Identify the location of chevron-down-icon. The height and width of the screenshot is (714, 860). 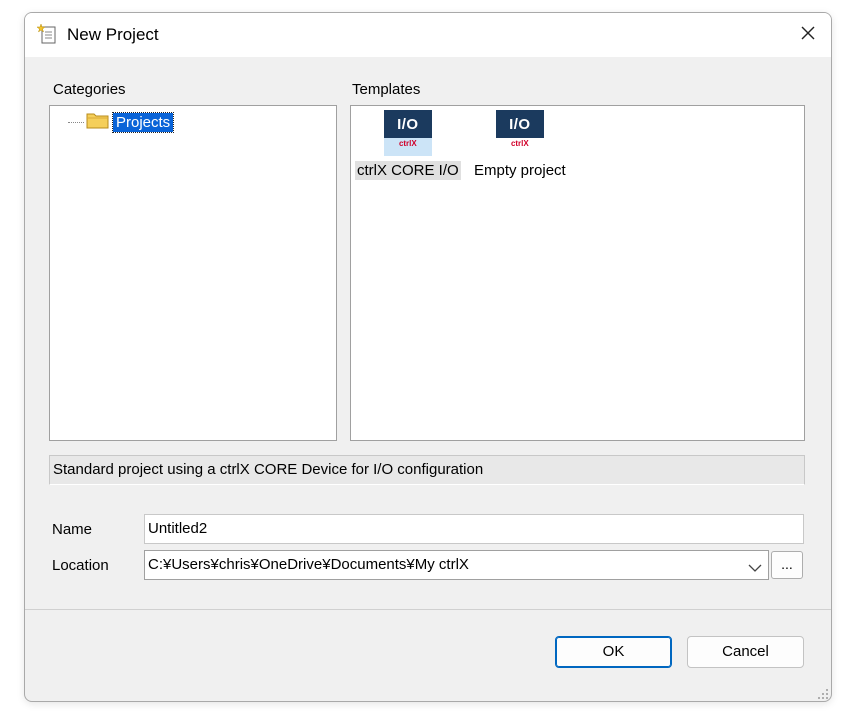
(755, 566).